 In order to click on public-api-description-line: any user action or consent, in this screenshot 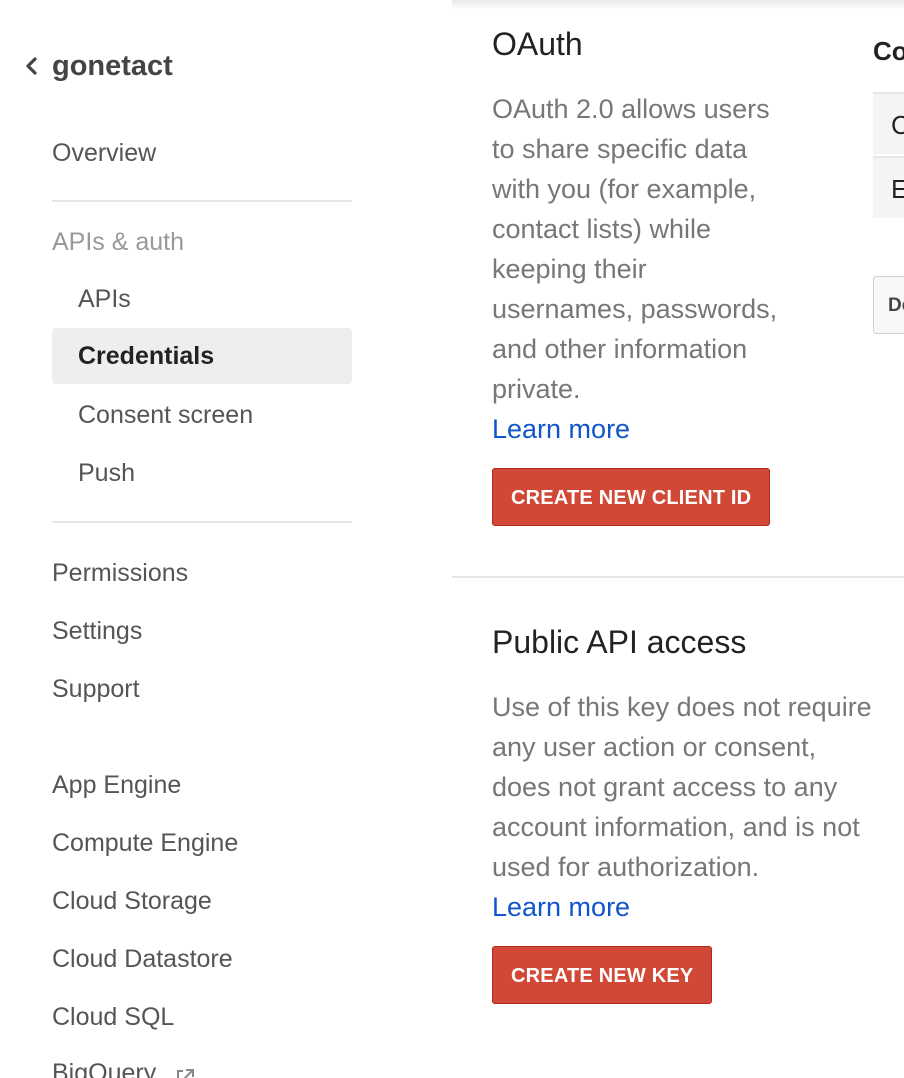, I will do `click(654, 747)`.